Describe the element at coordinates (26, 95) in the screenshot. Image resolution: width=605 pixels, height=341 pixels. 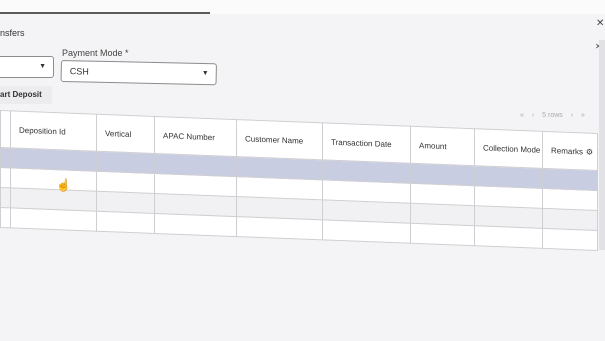
I see `start-deposit-button: art Deposit` at that location.